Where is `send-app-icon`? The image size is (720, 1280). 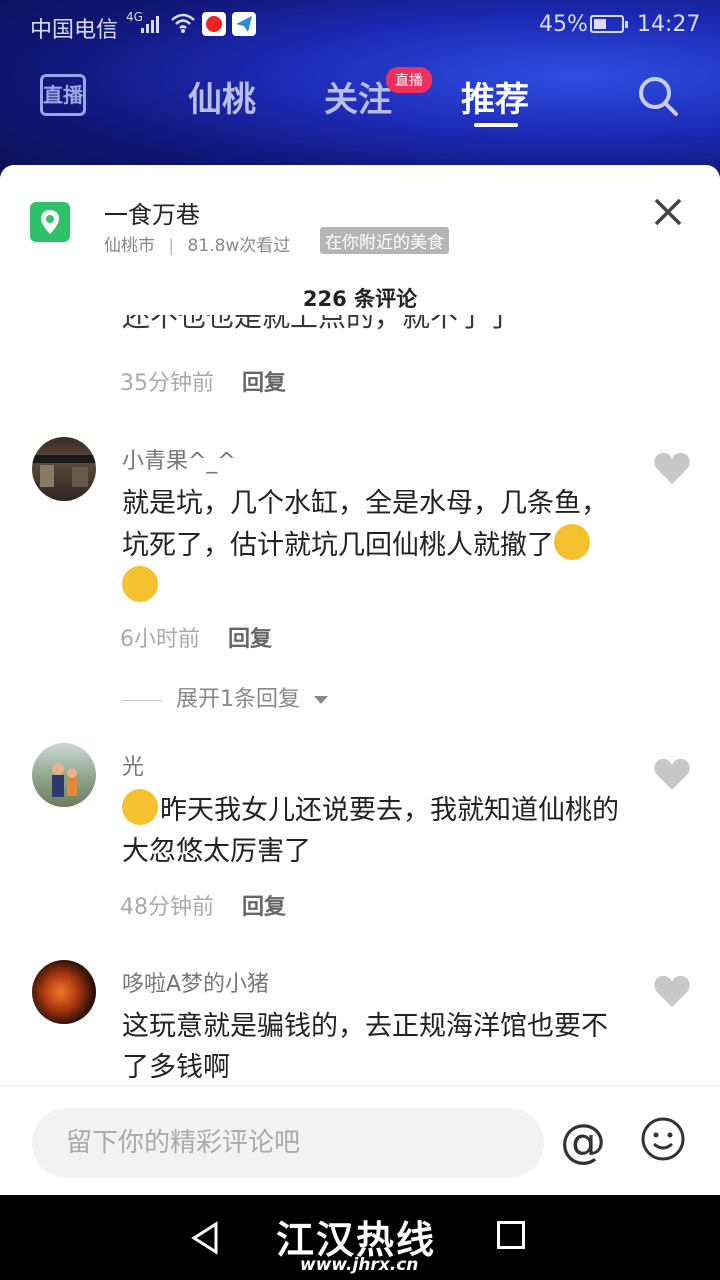 send-app-icon is located at coordinates (244, 24).